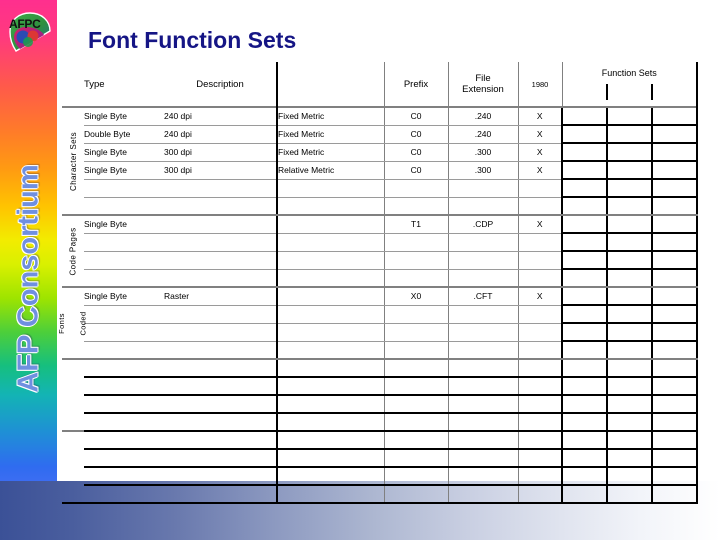  I want to click on cell-metric: Fixed Metric, so click(330, 152).